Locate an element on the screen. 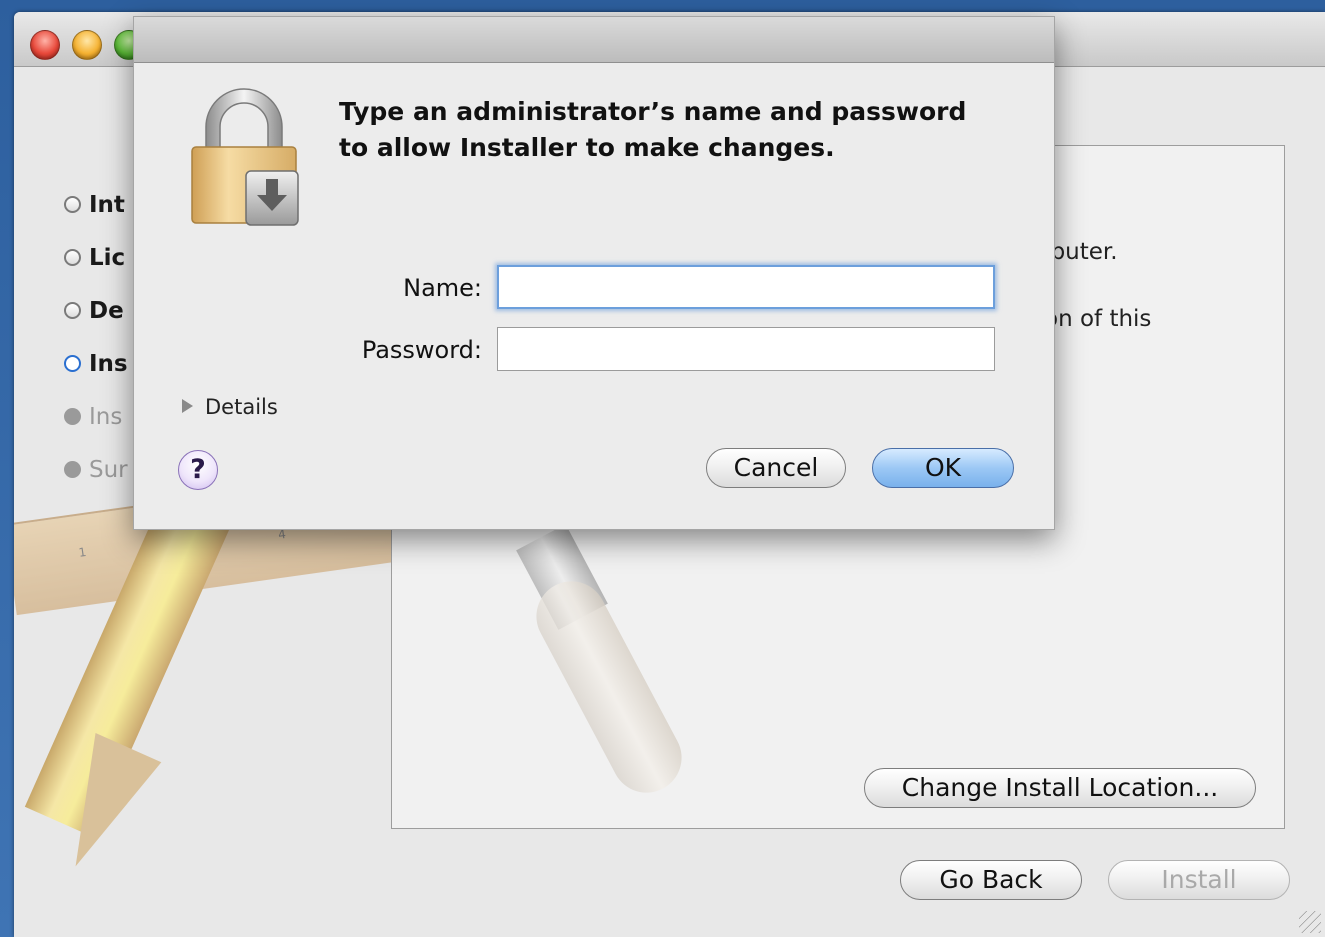 Image resolution: width=1325 pixels, height=937 pixels. details-label: Details is located at coordinates (241, 407).